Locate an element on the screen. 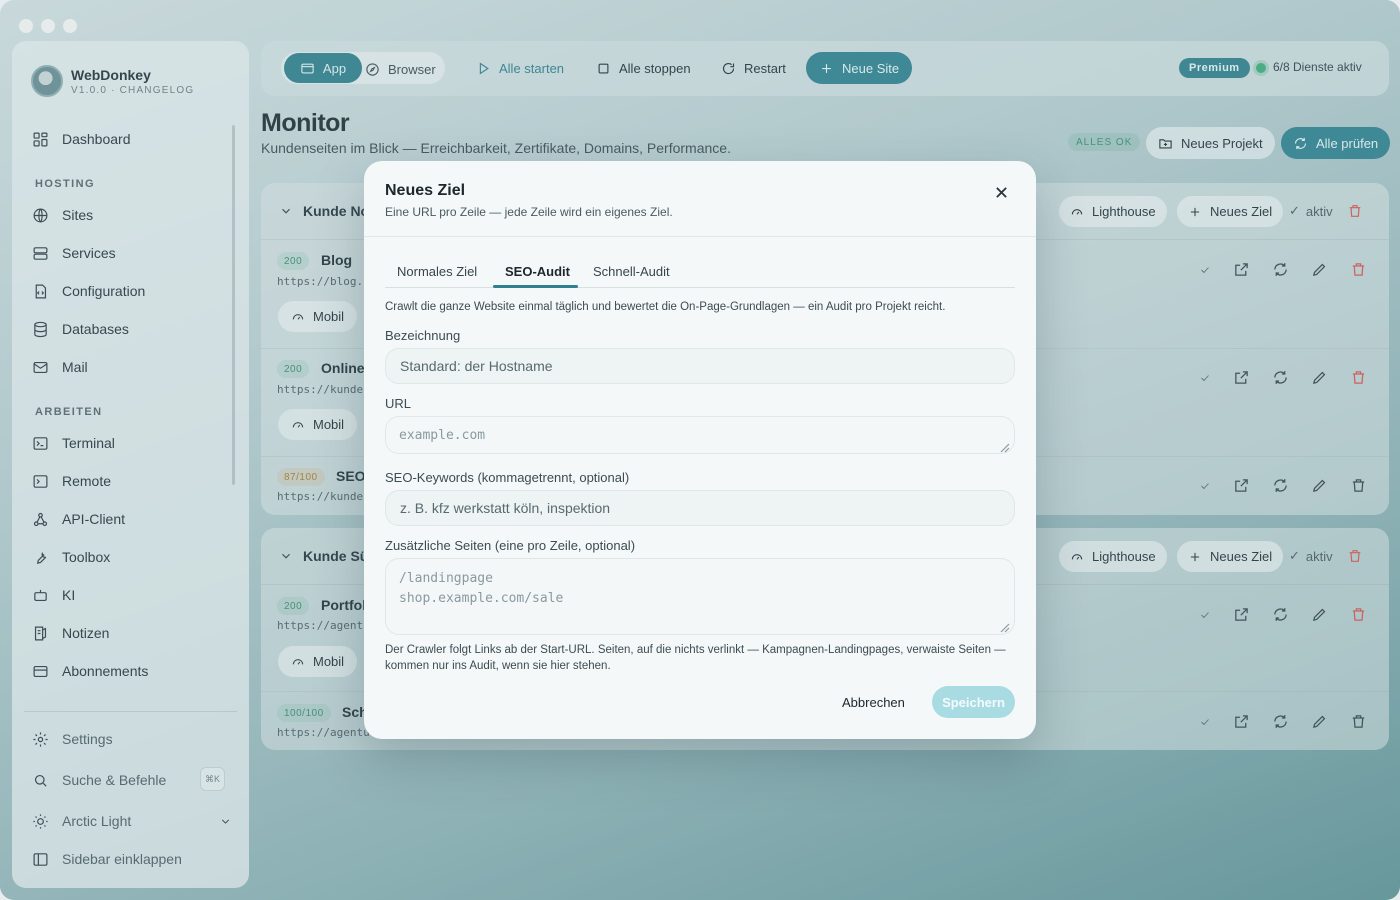 This screenshot has width=1400, height=900. url-textarea is located at coordinates (700, 435).